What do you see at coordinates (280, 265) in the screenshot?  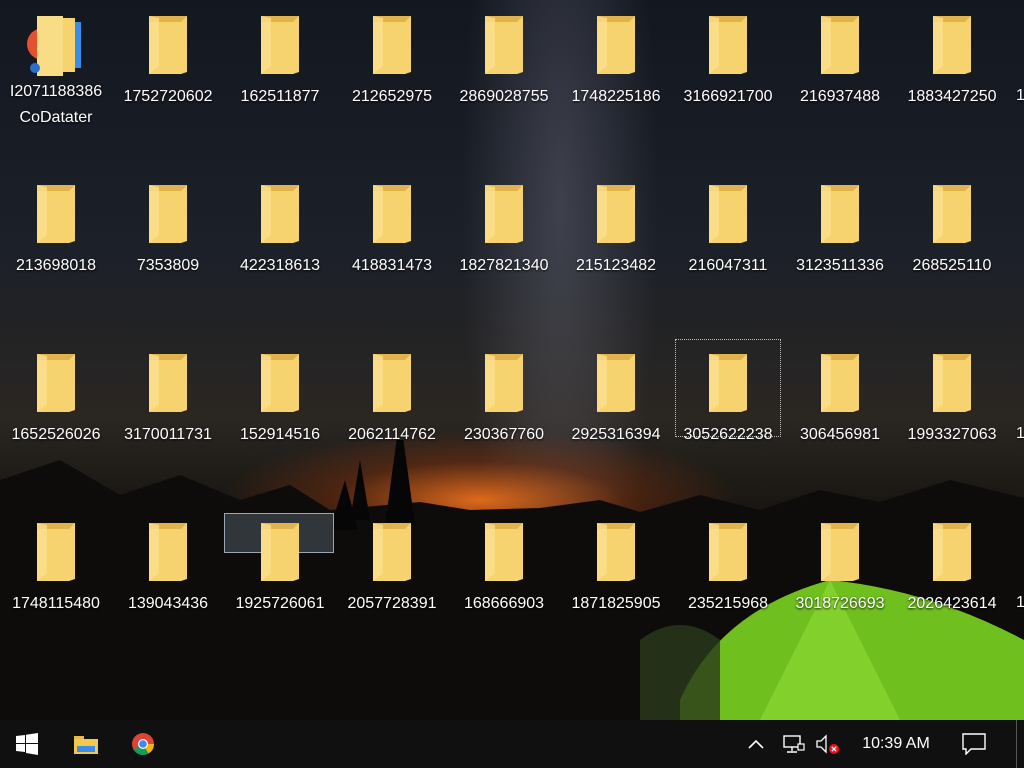 I see `icon-label: 422318613` at bounding box center [280, 265].